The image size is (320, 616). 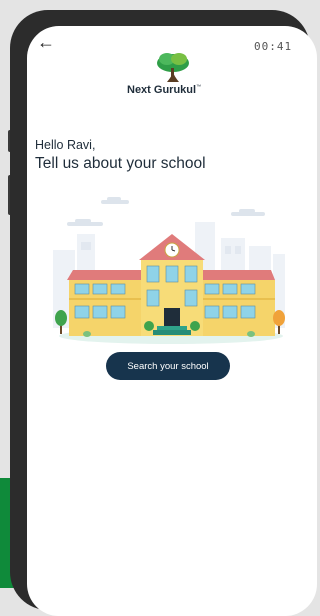 I want to click on search-school-button: Search your school, so click(x=168, y=366).